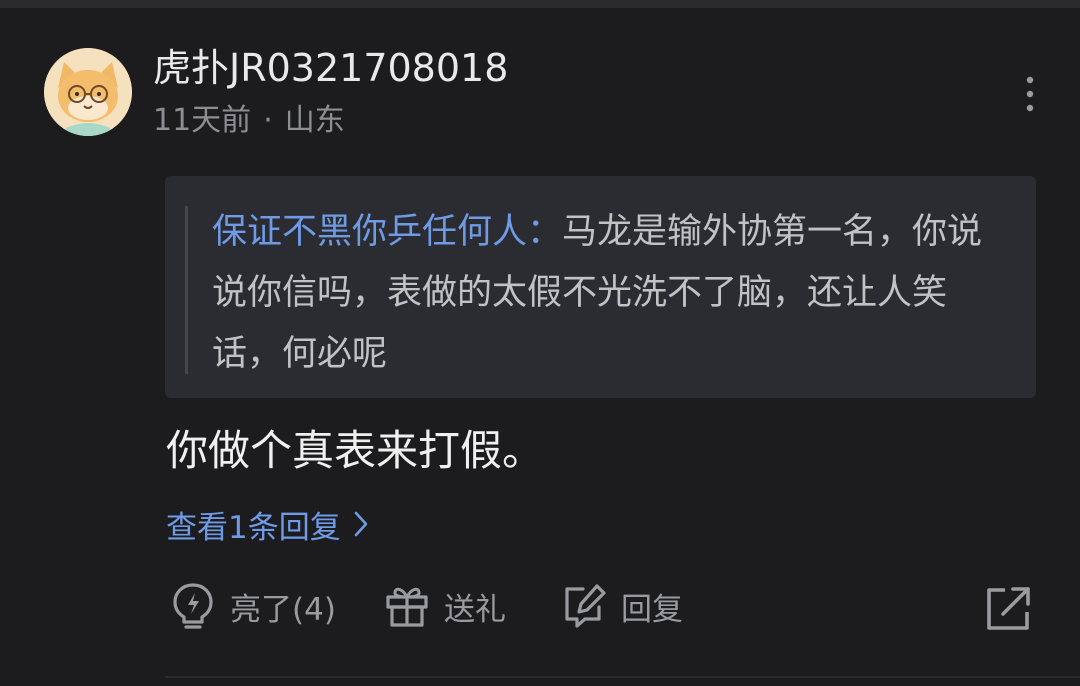 Image resolution: width=1080 pixels, height=686 pixels. Describe the element at coordinates (475, 609) in the screenshot. I see `gift-label: 送礼` at that location.